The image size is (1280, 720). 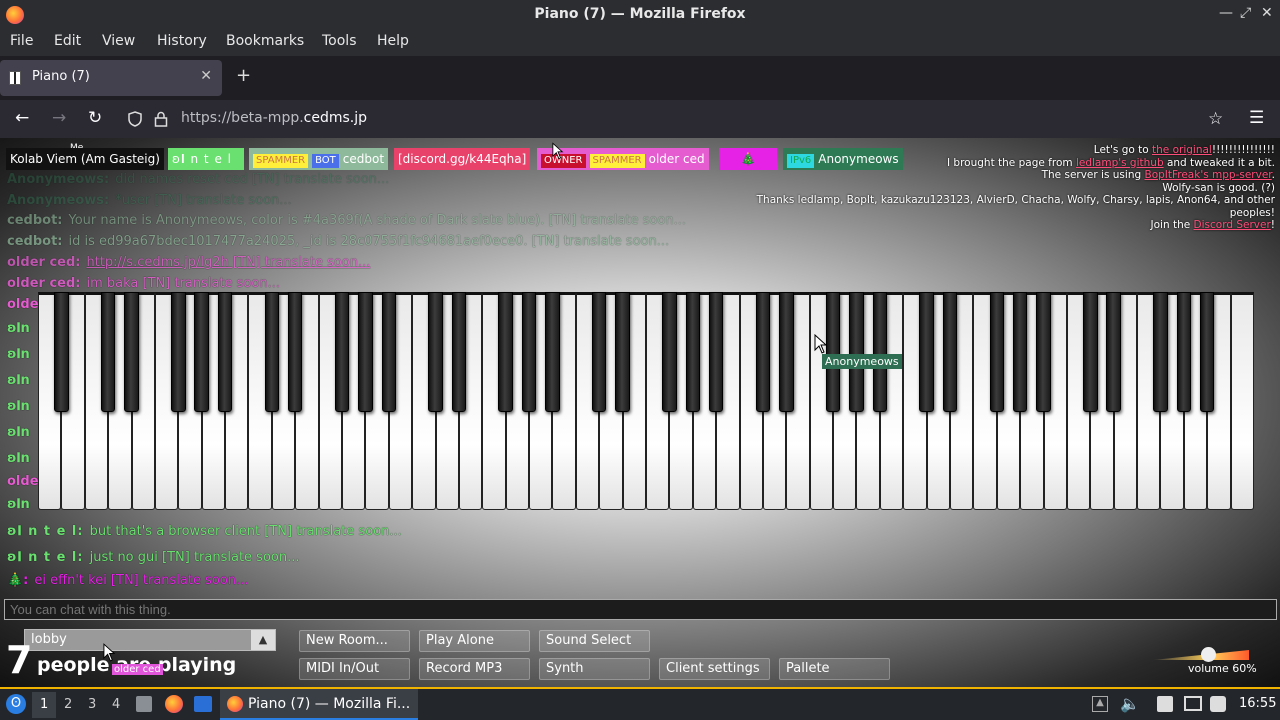 I want to click on tab-label: Piano (7), so click(x=61, y=76).